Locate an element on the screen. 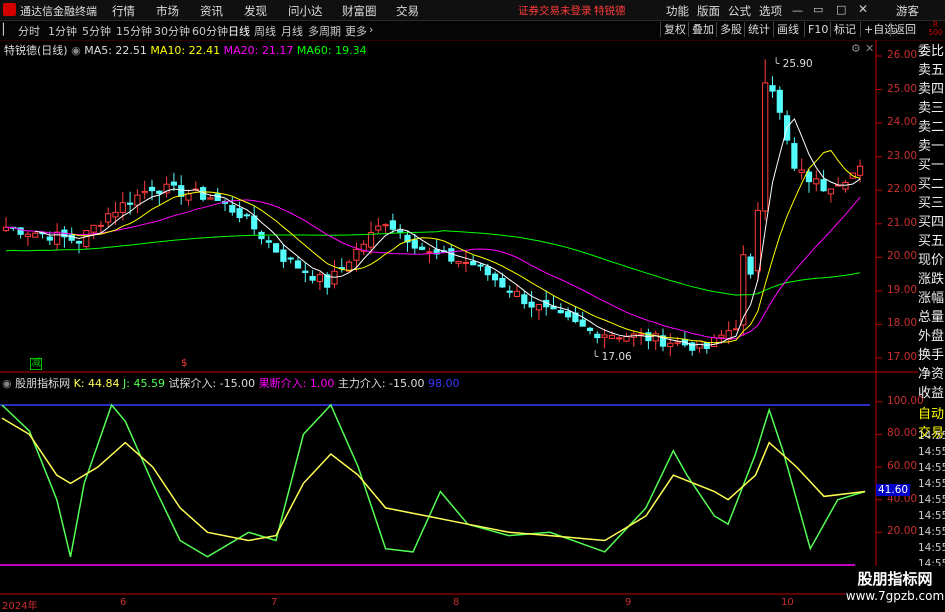 This screenshot has height=612, width=945. side-buy3: 买三 is located at coordinates (931, 203).